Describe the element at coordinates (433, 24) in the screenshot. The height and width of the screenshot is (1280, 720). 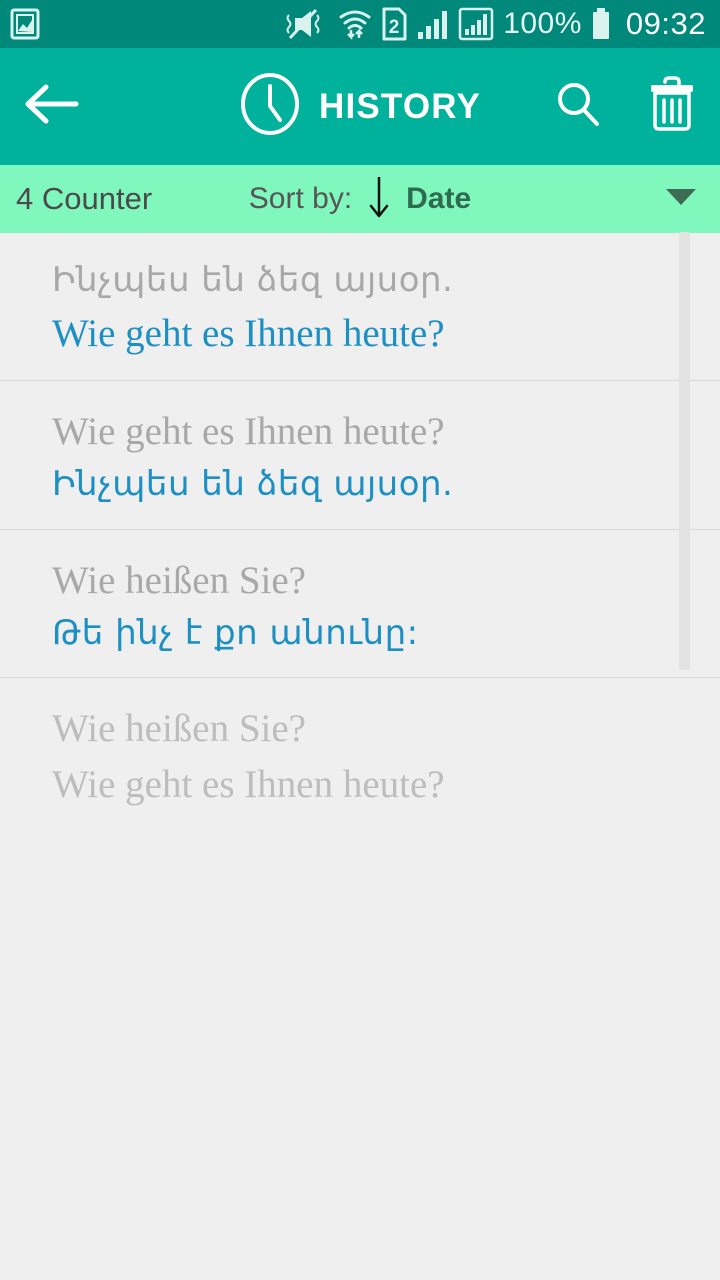
I see `signal-bars-icon` at that location.